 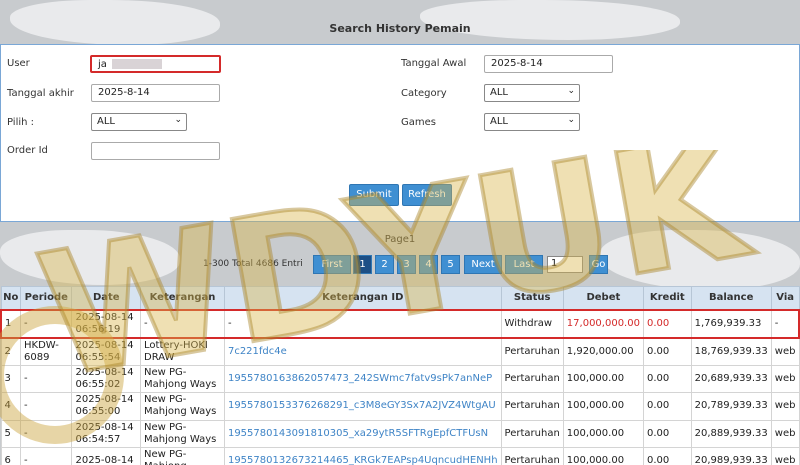 I want to click on cell-balance: 20,789,939.33, so click(x=731, y=406).